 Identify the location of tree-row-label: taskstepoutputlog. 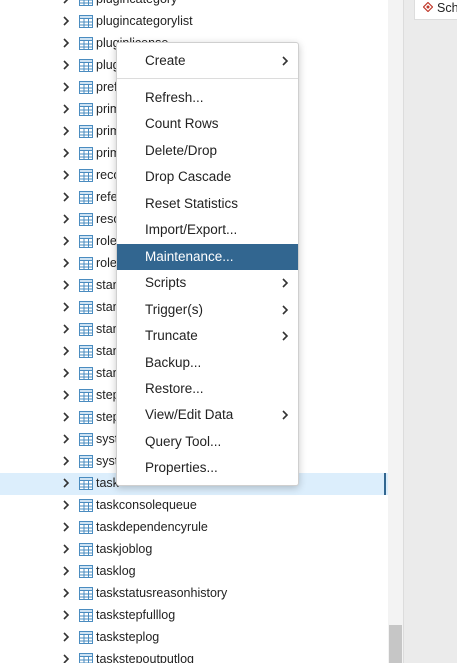
(145, 657).